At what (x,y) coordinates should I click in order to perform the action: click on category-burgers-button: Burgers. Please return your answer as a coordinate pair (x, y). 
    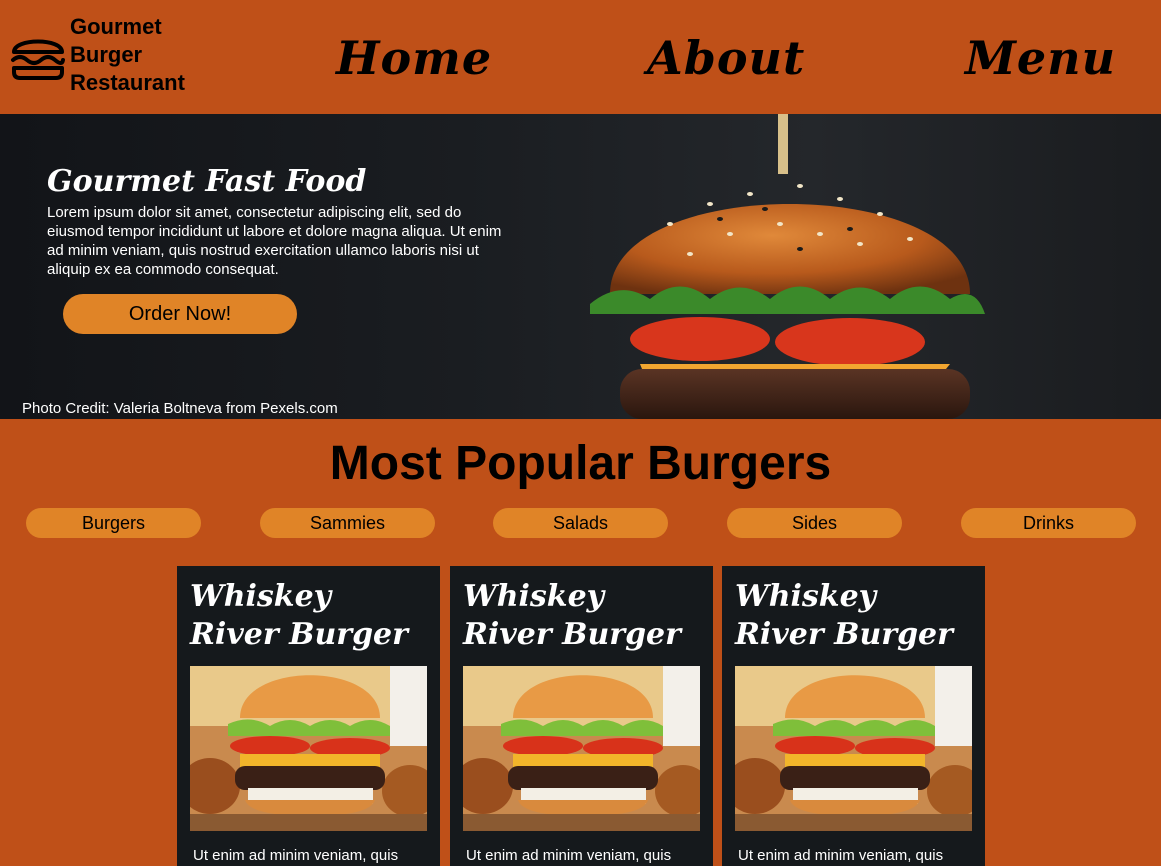
    Looking at the image, I should click on (113, 523).